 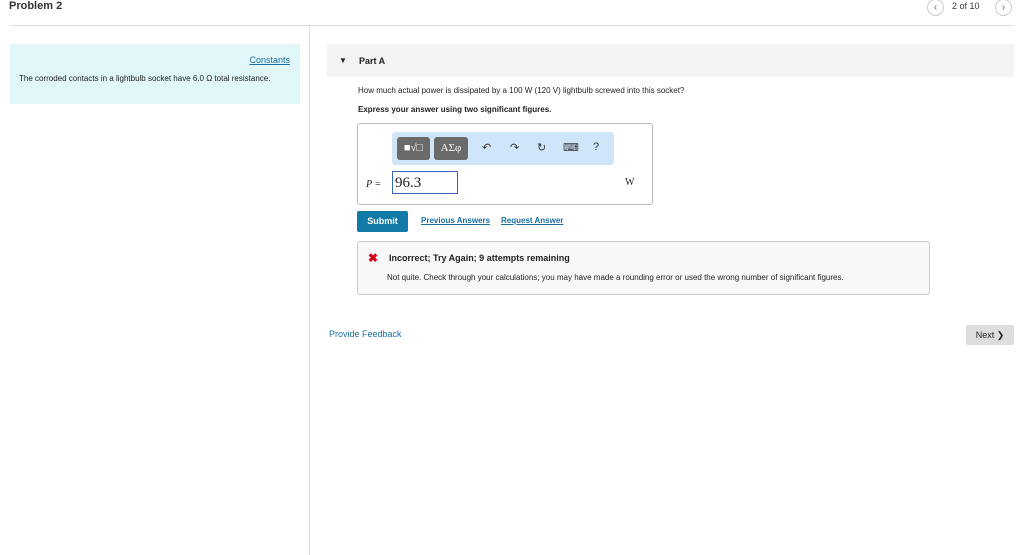 What do you see at coordinates (935, 8) in the screenshot?
I see `prev-problem-button: ‹` at bounding box center [935, 8].